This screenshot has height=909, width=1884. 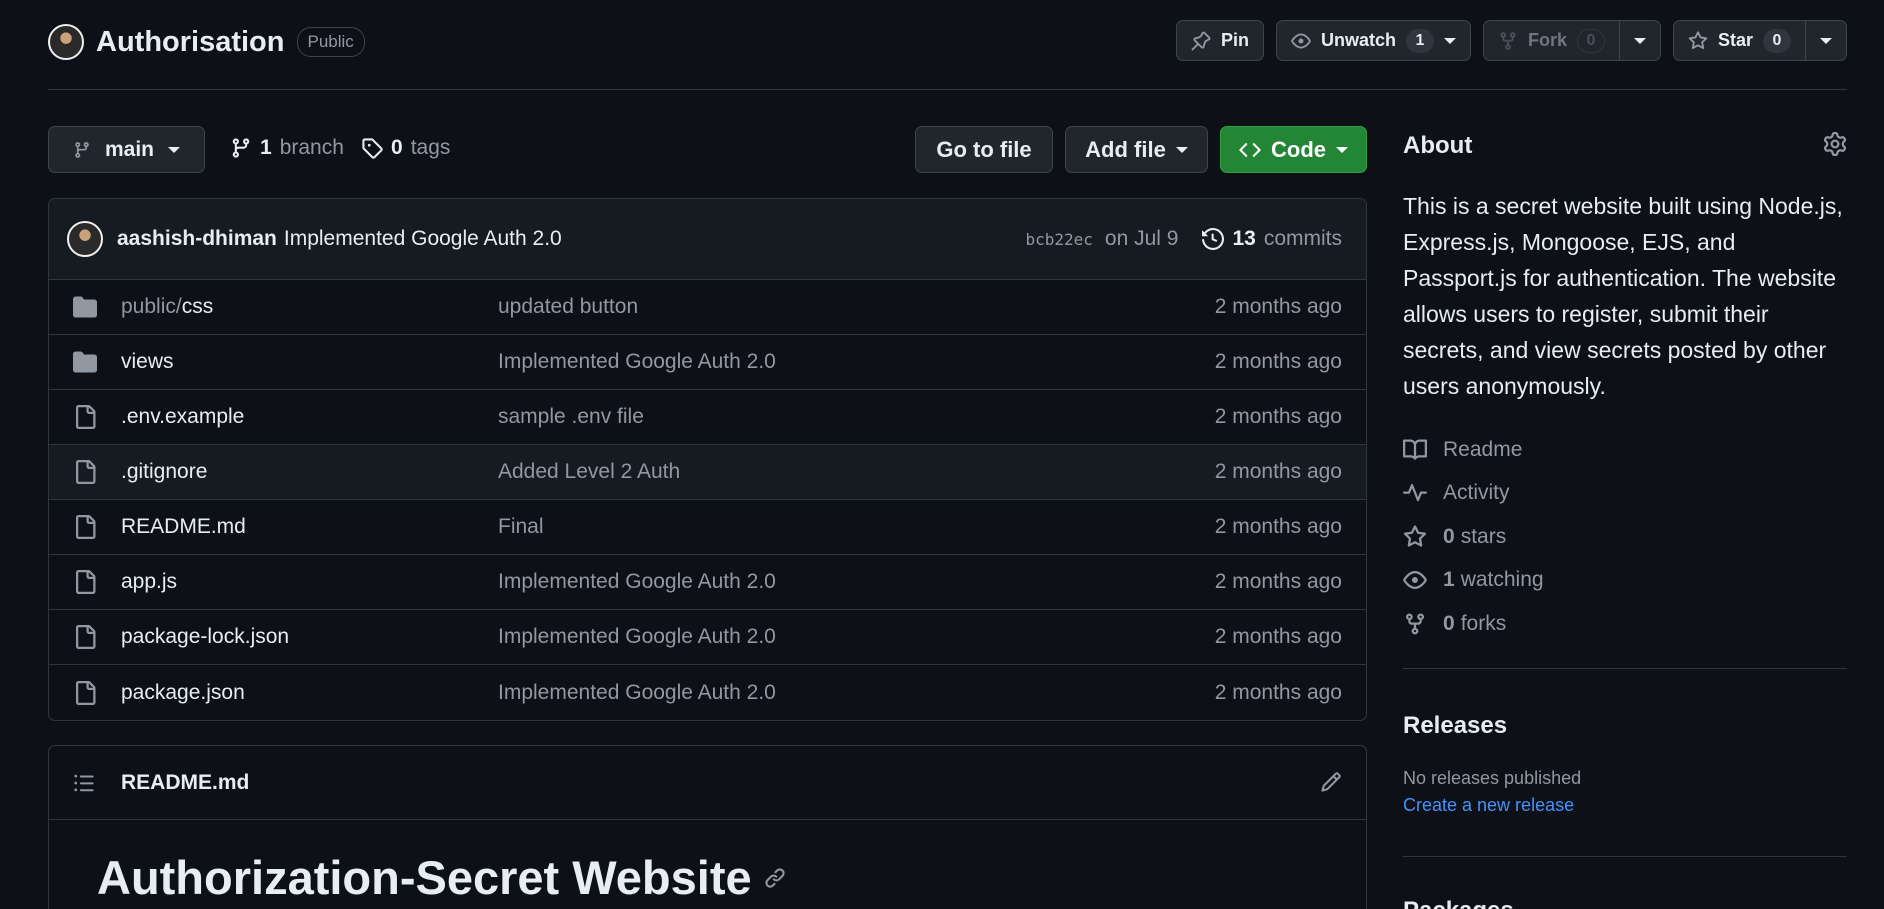 I want to click on readme-link: Readme, so click(x=1473, y=450).